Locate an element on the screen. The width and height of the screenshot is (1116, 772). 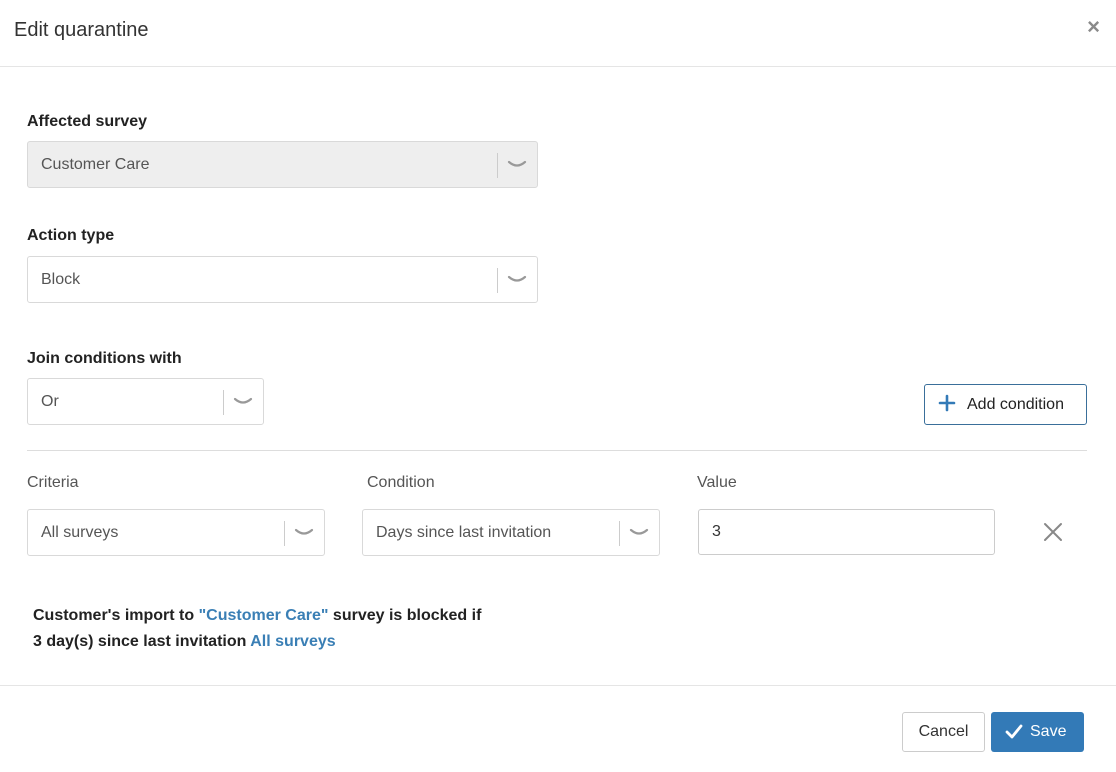
value-input is located at coordinates (846, 532).